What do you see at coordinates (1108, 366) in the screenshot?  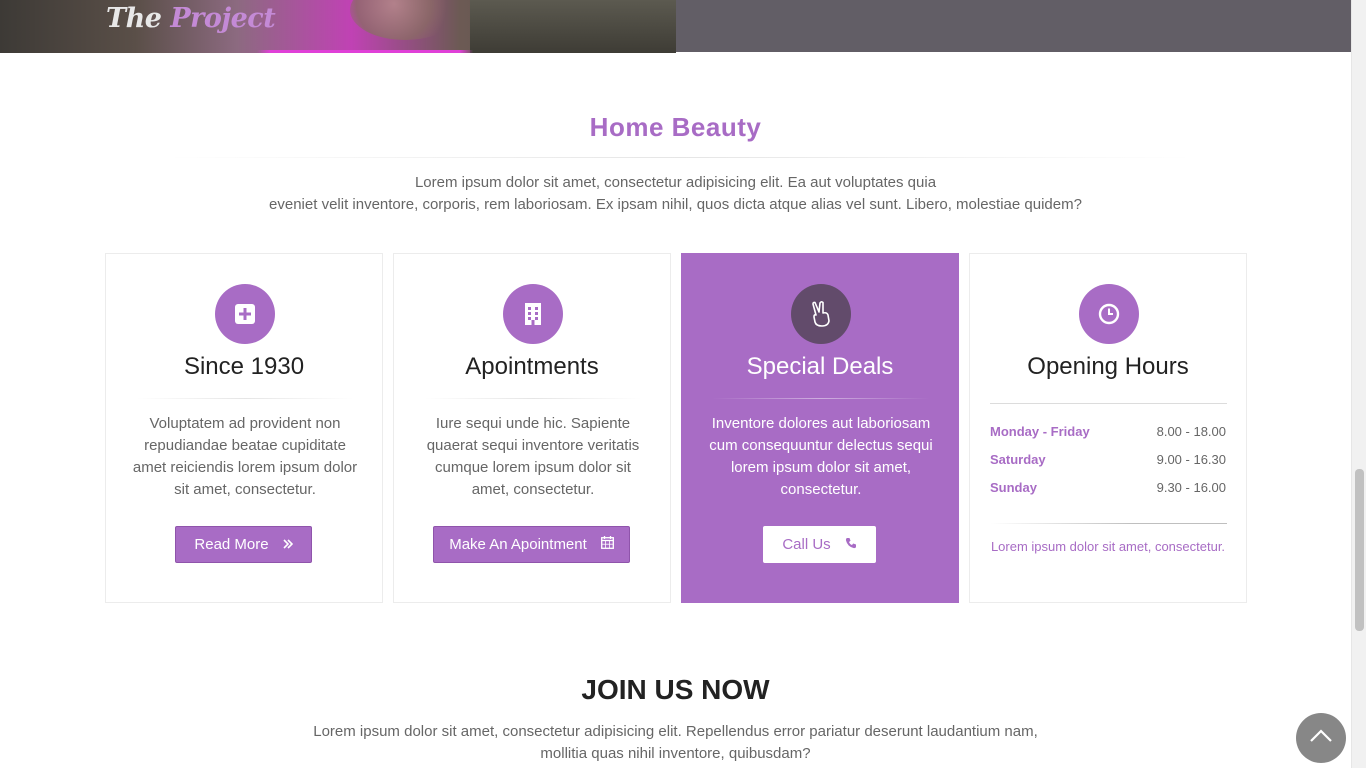 I see `box-title: Opening Hours` at bounding box center [1108, 366].